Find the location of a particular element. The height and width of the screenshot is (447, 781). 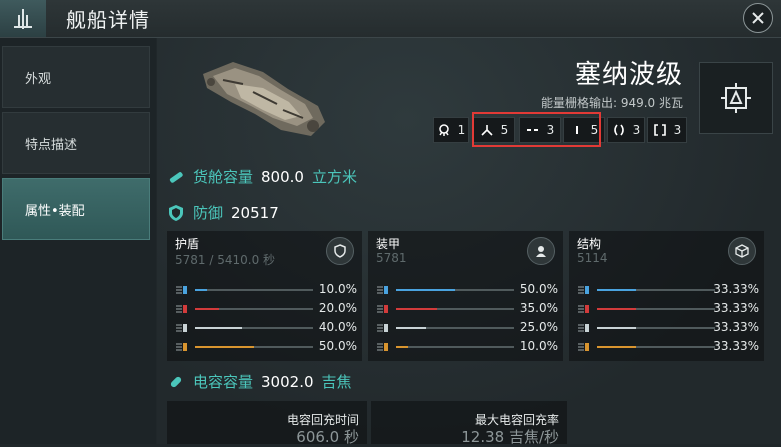

structure-column: 结构 5114 33.33% 33.33% 33.33% 33.33% is located at coordinates (666, 296).